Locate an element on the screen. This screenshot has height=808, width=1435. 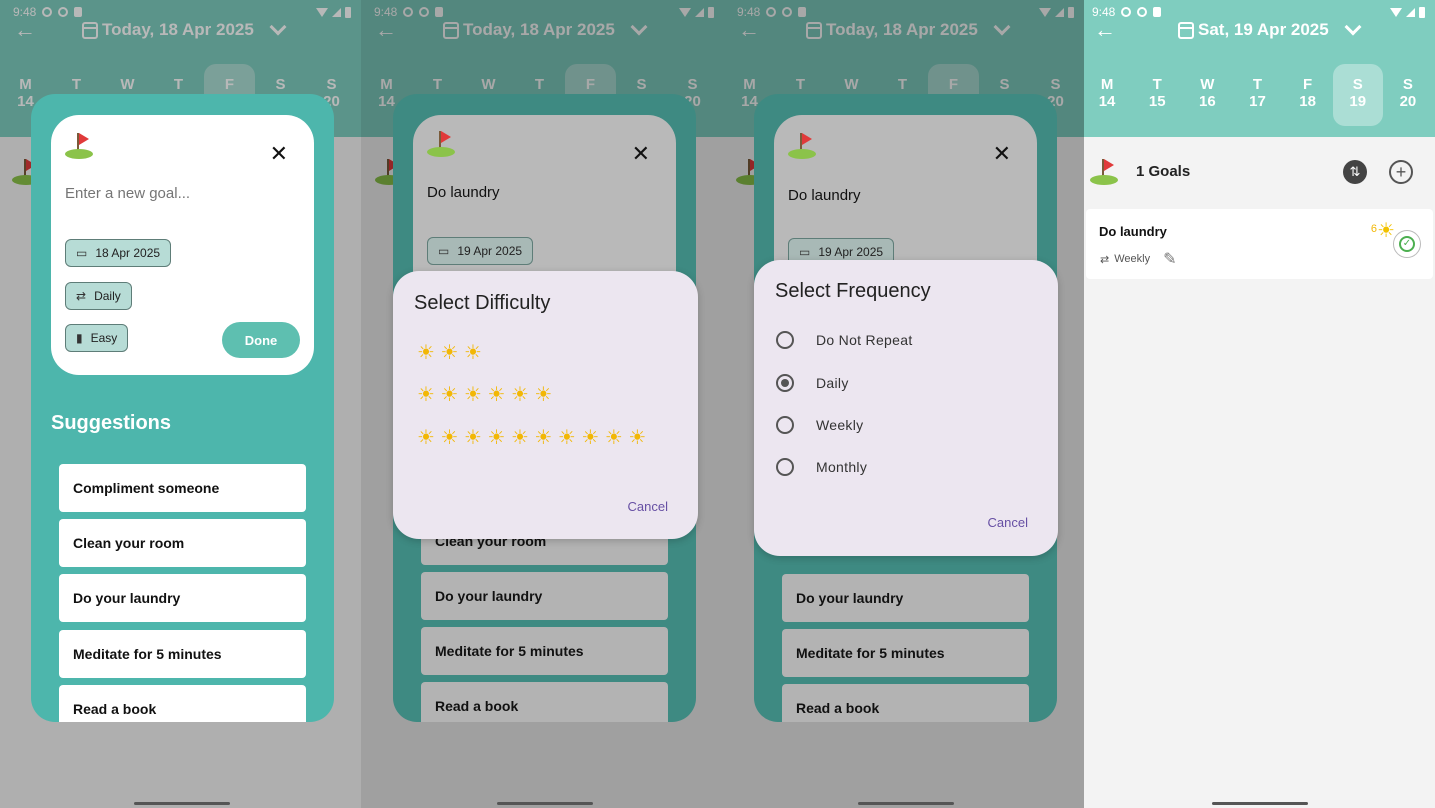
frequency-chip-label: Daily is located at coordinates (107, 296).